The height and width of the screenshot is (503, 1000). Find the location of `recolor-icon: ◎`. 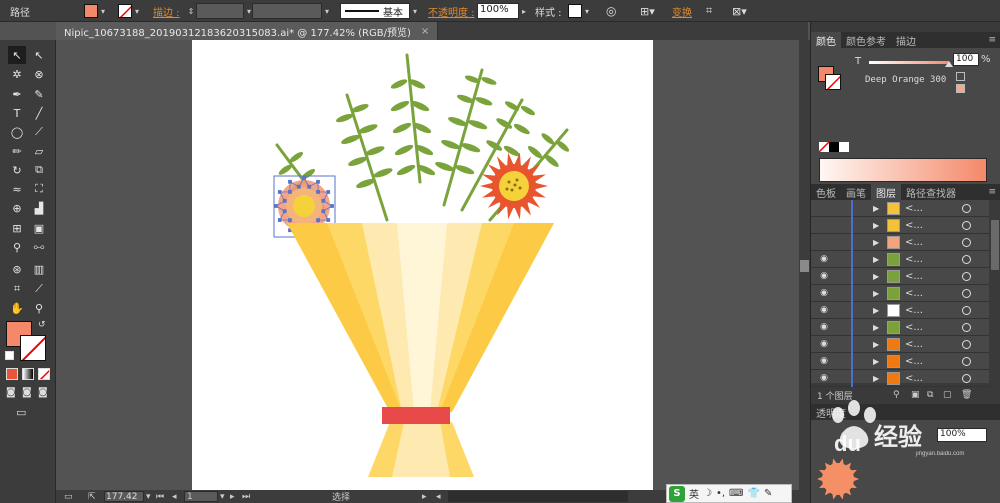

recolor-icon: ◎ is located at coordinates (611, 11).